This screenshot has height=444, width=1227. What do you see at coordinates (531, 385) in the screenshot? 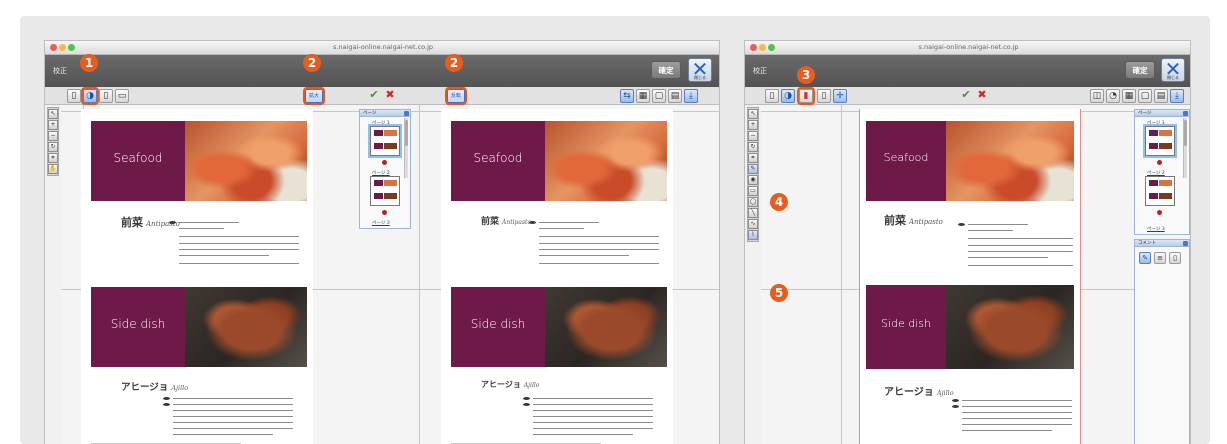
I see `ajillo-sub: Ajillo` at bounding box center [531, 385].